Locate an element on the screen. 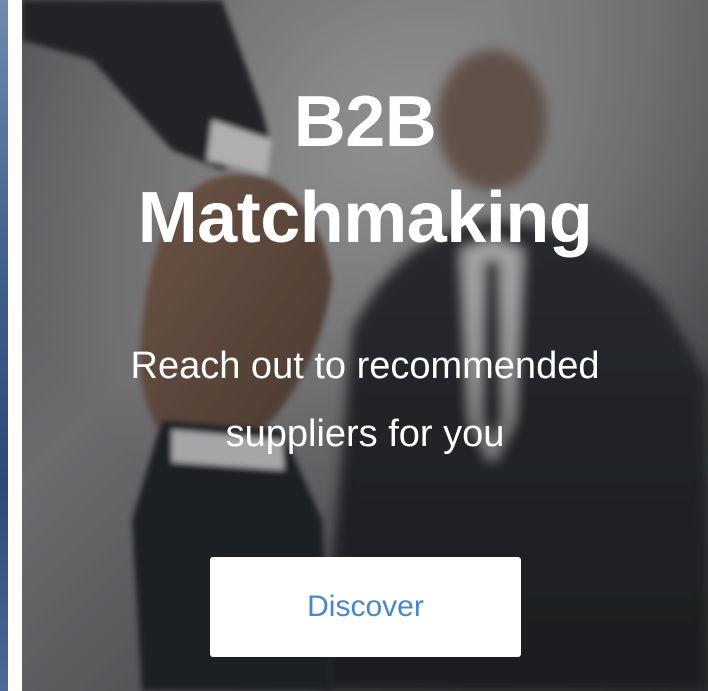  card-gap is located at coordinates (15, 345).